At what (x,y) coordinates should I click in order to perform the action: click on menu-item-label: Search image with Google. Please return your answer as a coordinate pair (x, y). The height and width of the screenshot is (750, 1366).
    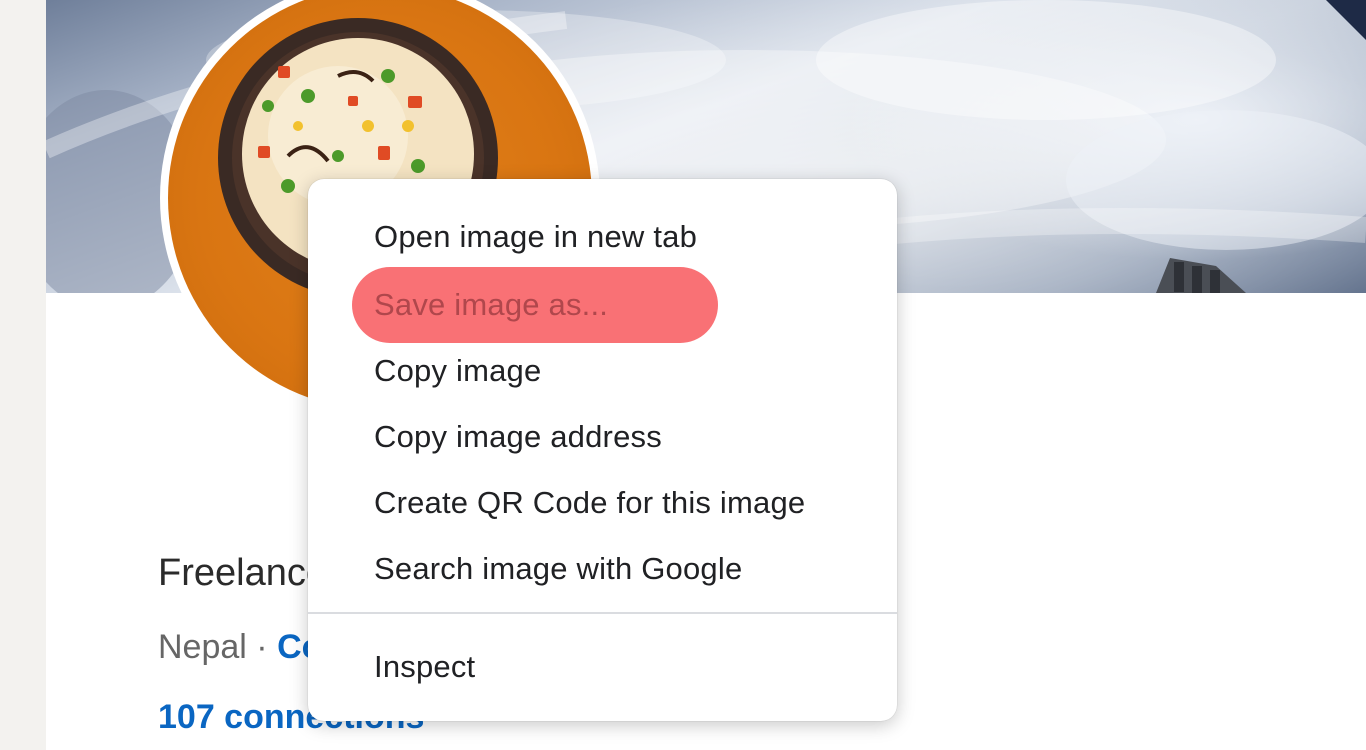
    Looking at the image, I should click on (558, 568).